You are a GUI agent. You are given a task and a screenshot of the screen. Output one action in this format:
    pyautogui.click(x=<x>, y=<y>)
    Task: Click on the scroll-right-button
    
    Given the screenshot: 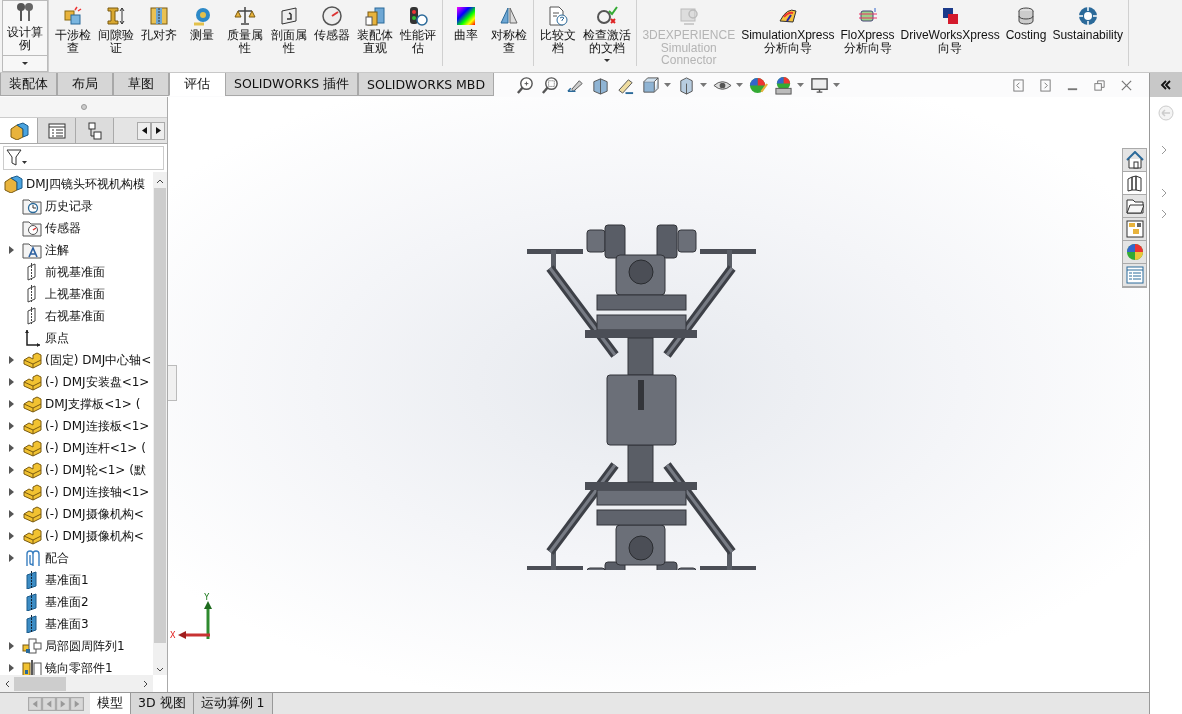 What is the action you would take?
    pyautogui.click(x=158, y=130)
    